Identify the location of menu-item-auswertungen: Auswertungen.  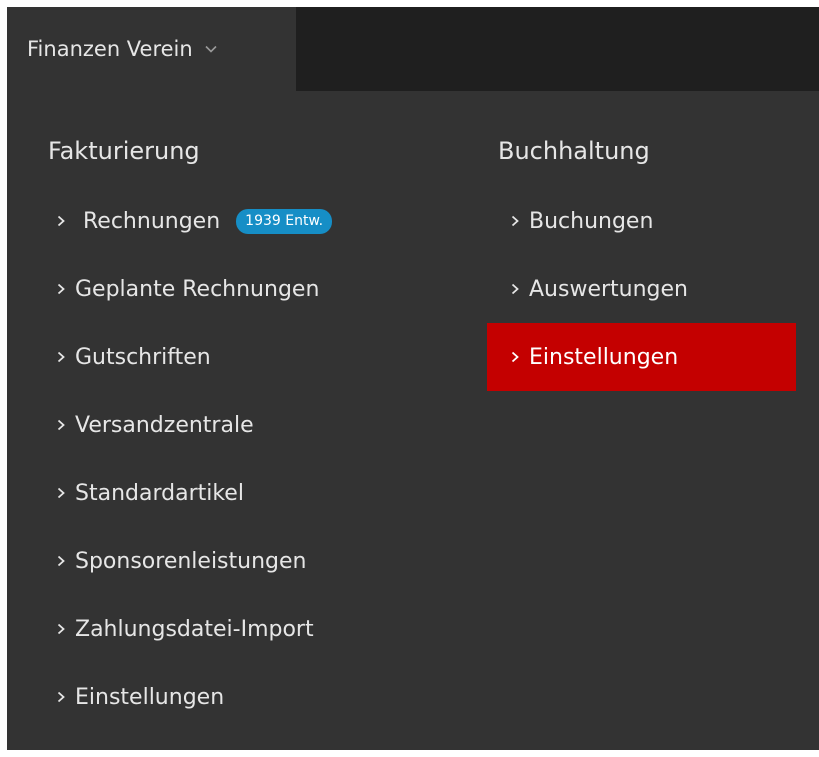
(641, 289).